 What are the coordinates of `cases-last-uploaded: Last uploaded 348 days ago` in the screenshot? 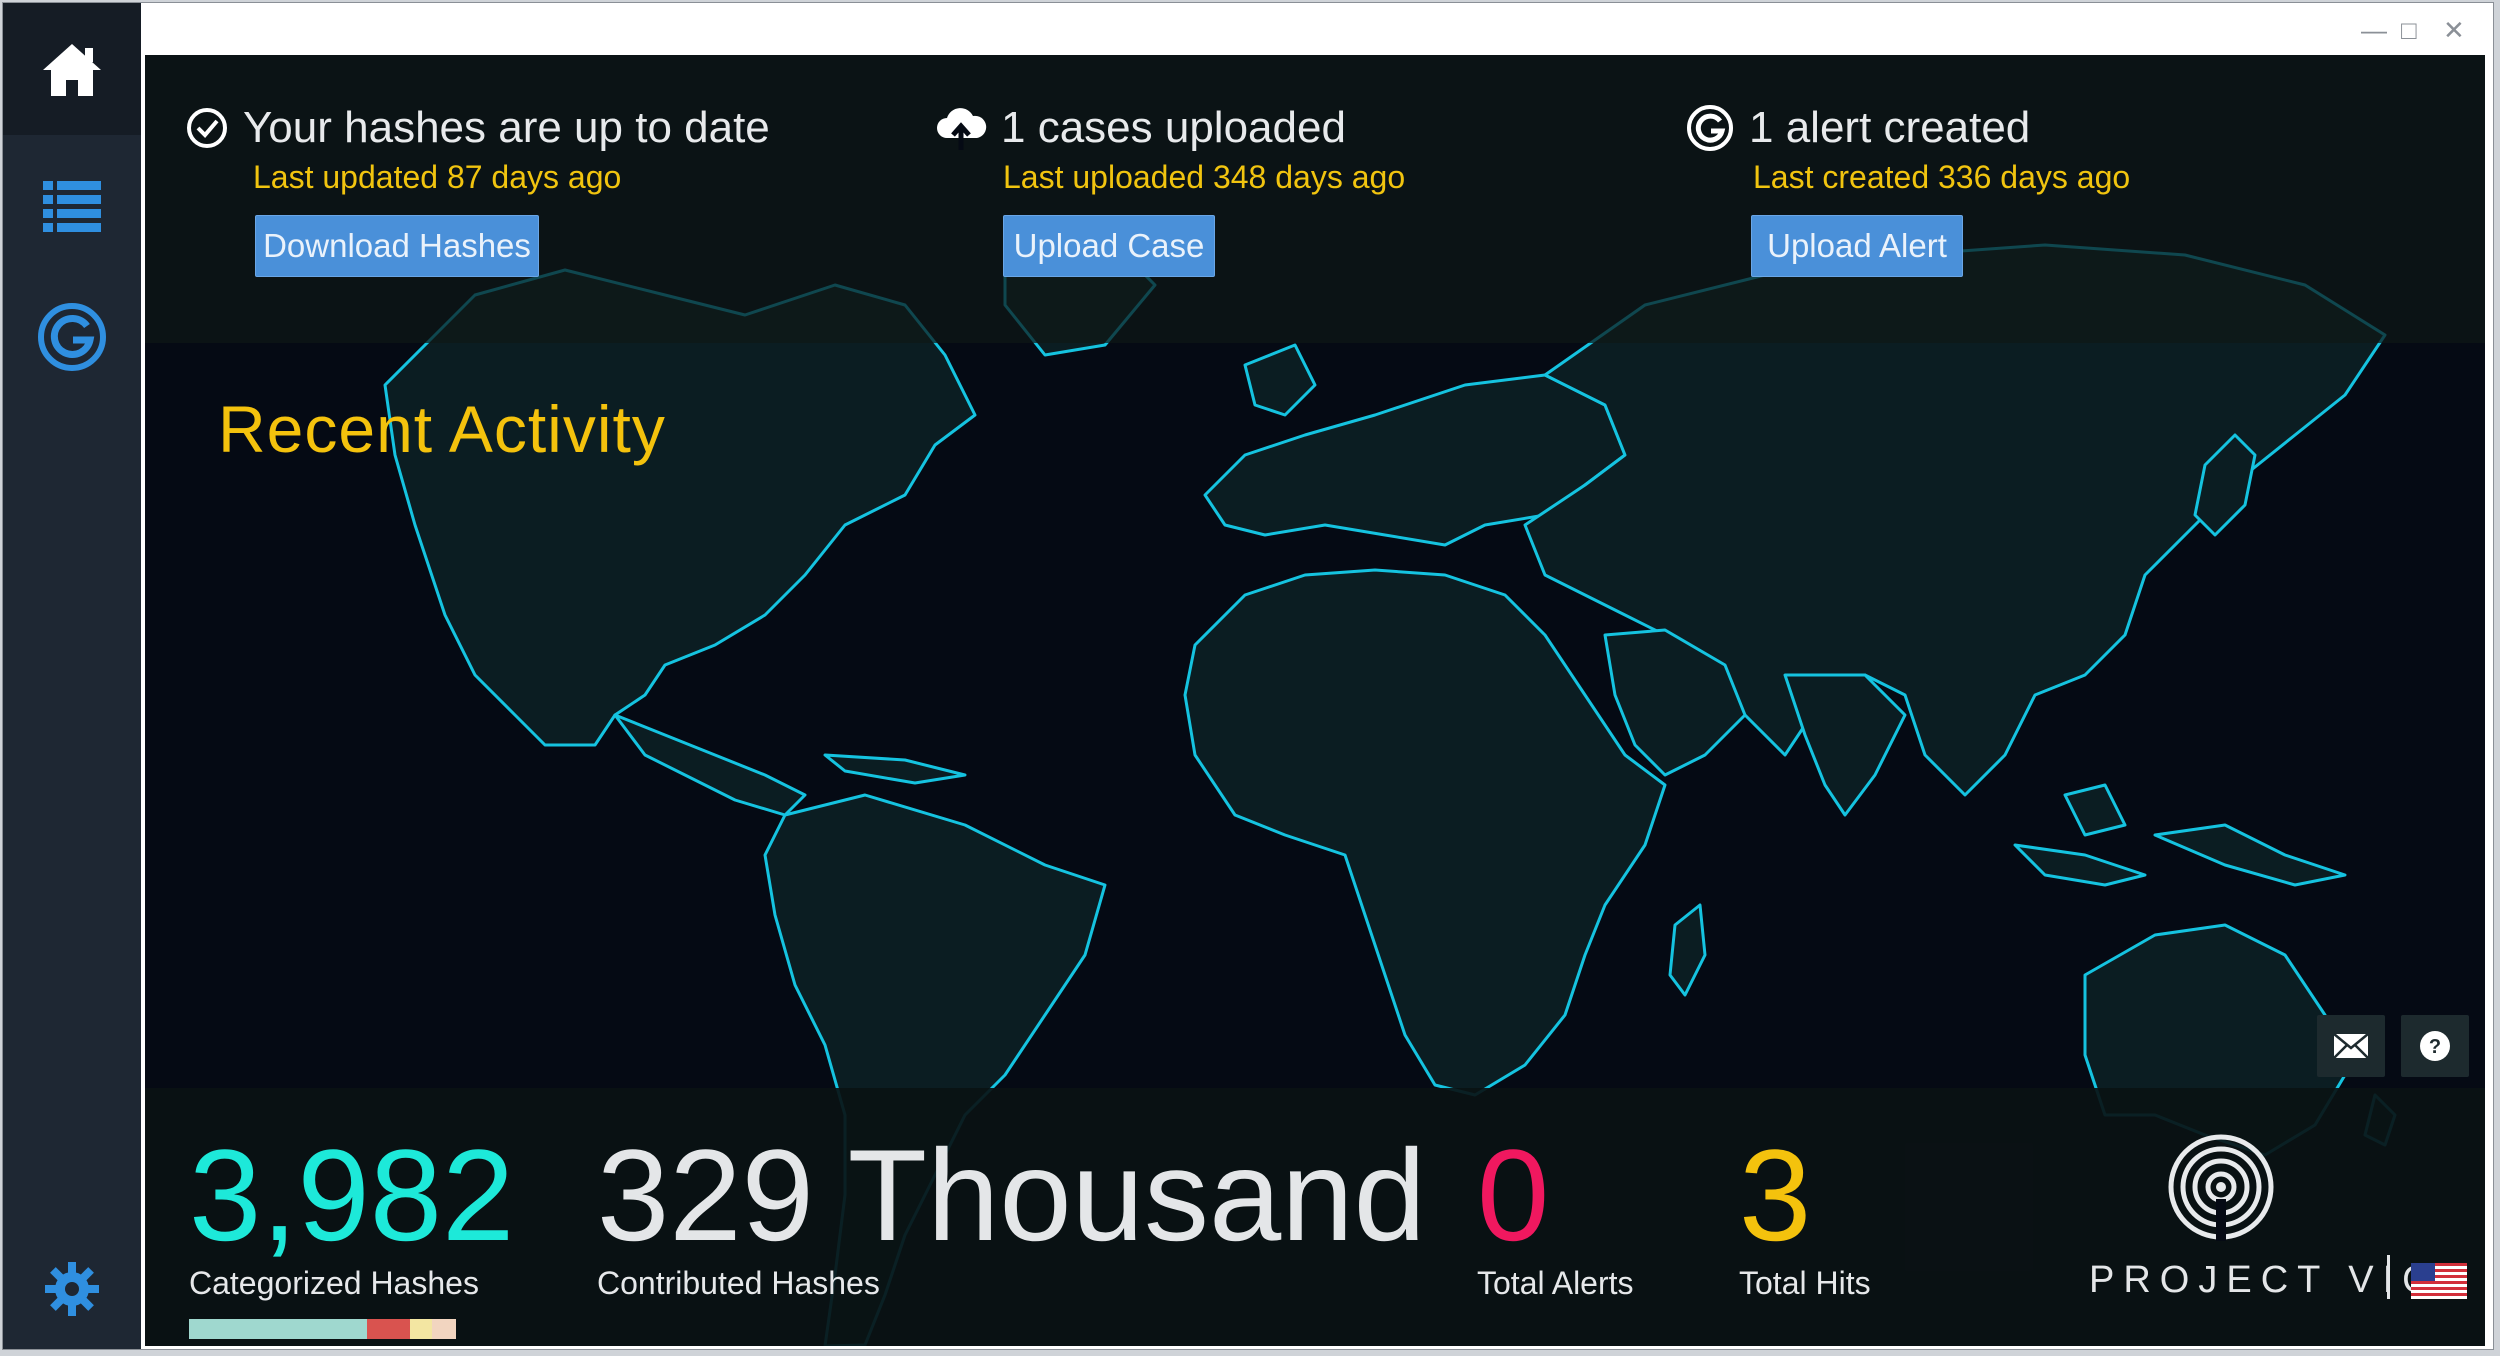 It's located at (1204, 177).